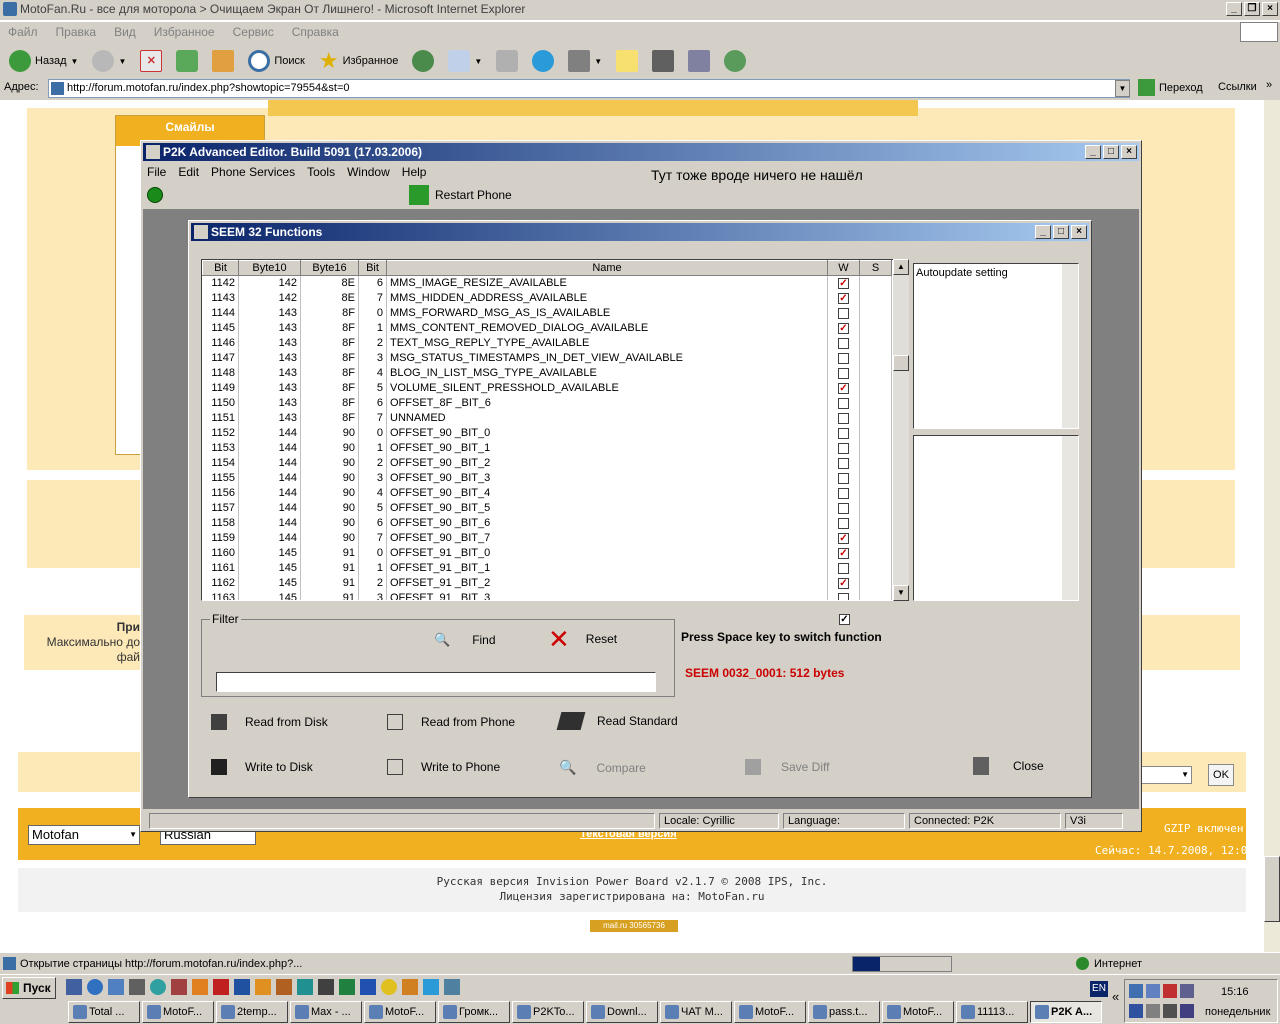 The width and height of the screenshot is (1280, 1024). Describe the element at coordinates (414, 172) in the screenshot. I see `p2k-menu-help: Help` at that location.